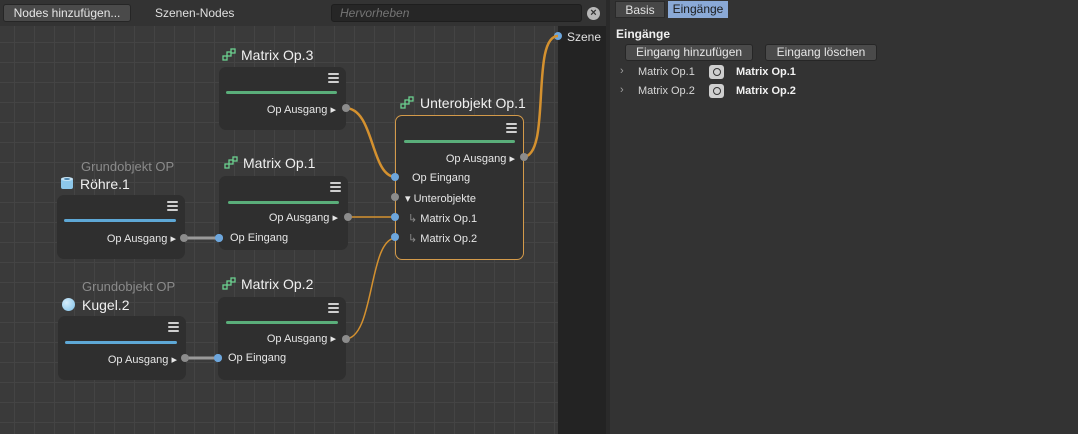 The image size is (1078, 434). What do you see at coordinates (473, 103) in the screenshot?
I see `node-title: Unterobjekt Op.1` at bounding box center [473, 103].